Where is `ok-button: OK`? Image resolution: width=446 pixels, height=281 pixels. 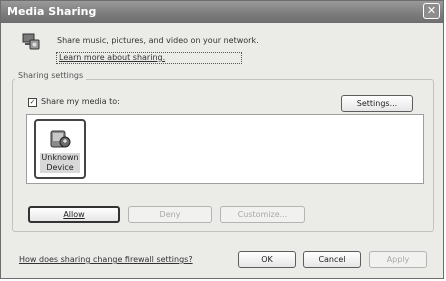 ok-button: OK is located at coordinates (267, 259).